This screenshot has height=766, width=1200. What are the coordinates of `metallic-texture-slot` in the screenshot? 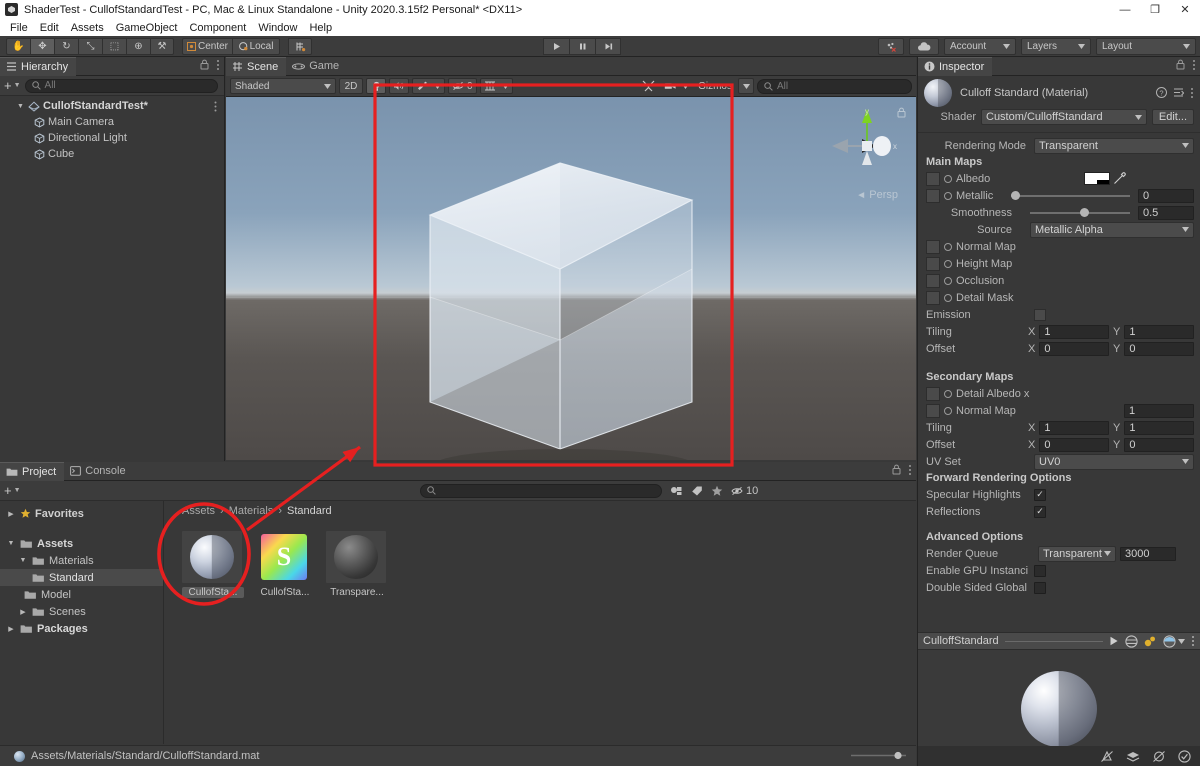 It's located at (933, 195).